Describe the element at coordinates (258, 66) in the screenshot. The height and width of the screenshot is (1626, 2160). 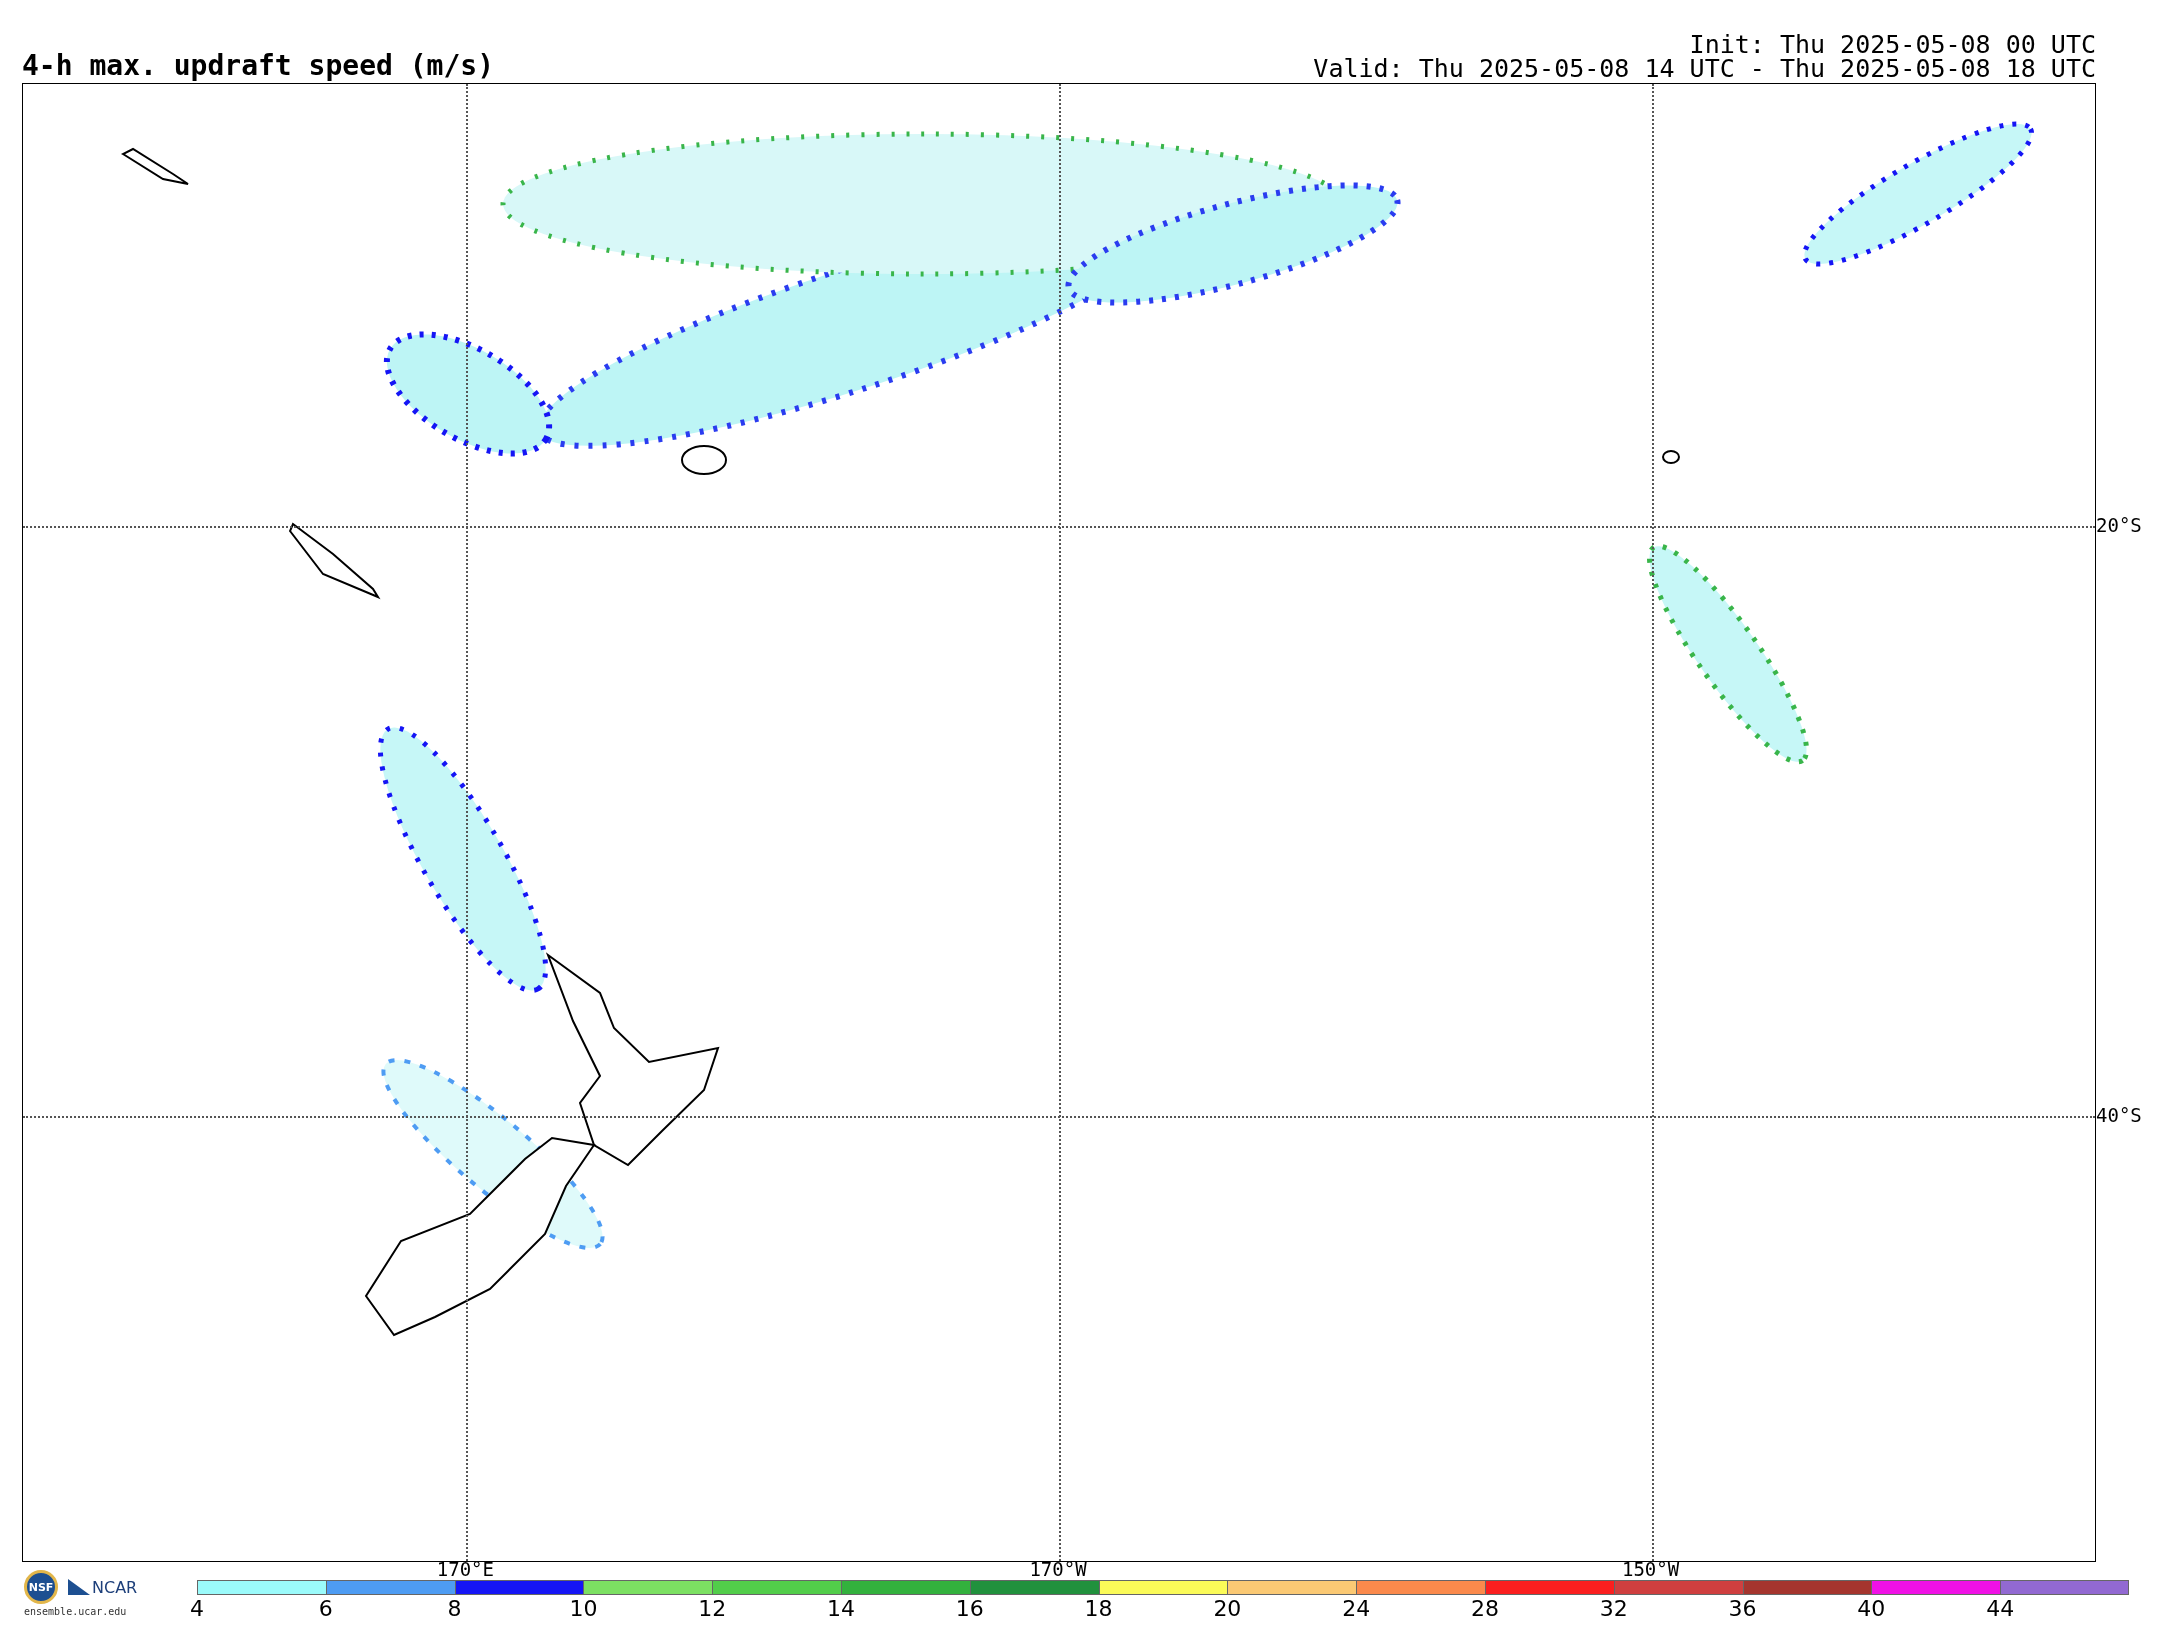
I see `chart-title: 4-h max. updraft speed (m/s)` at that location.